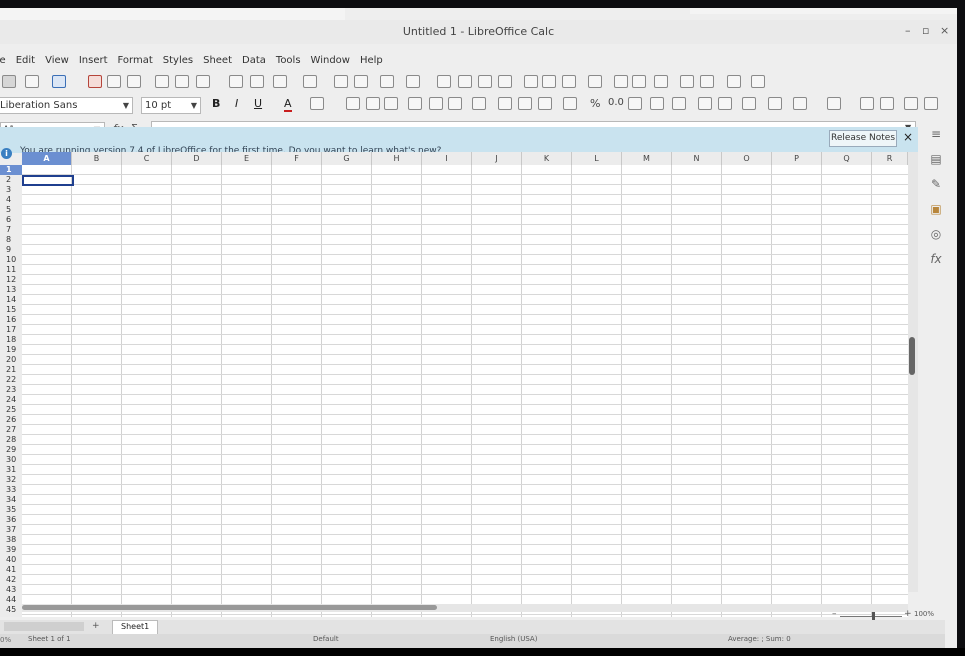 This screenshot has width=965, height=656. Describe the element at coordinates (797, 158) in the screenshot. I see `column-header: P` at that location.